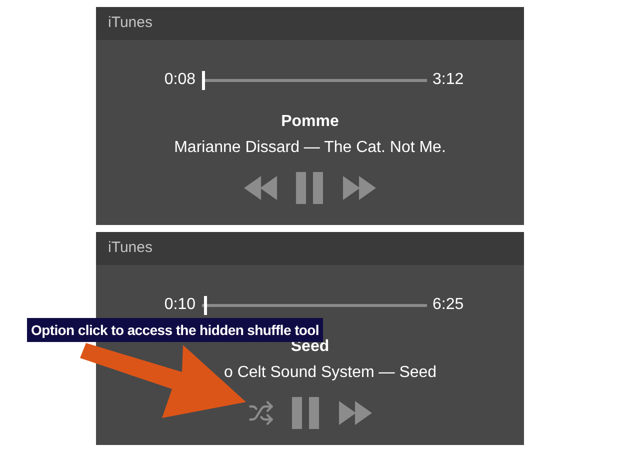  I want to click on rewind-icon, so click(261, 188).